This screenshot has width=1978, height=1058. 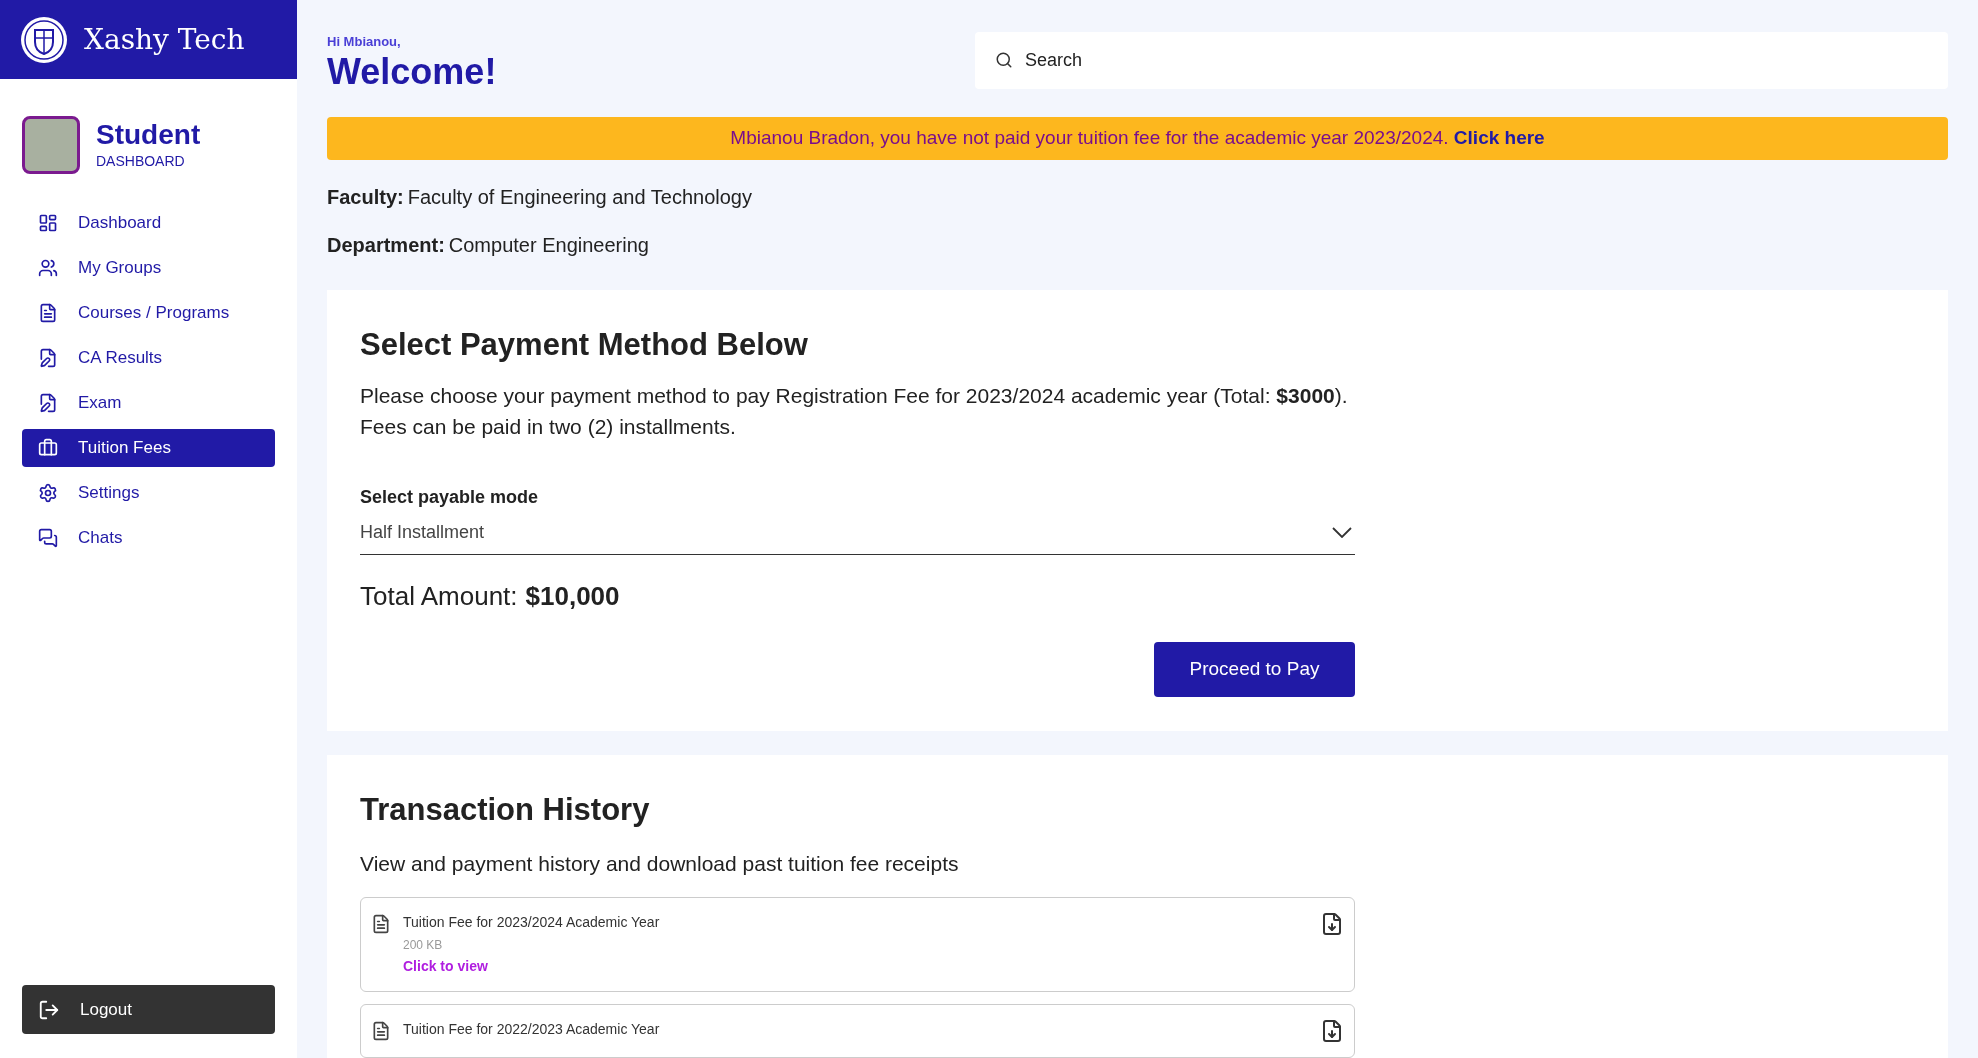 I want to click on search-icon, so click(x=1004, y=60).